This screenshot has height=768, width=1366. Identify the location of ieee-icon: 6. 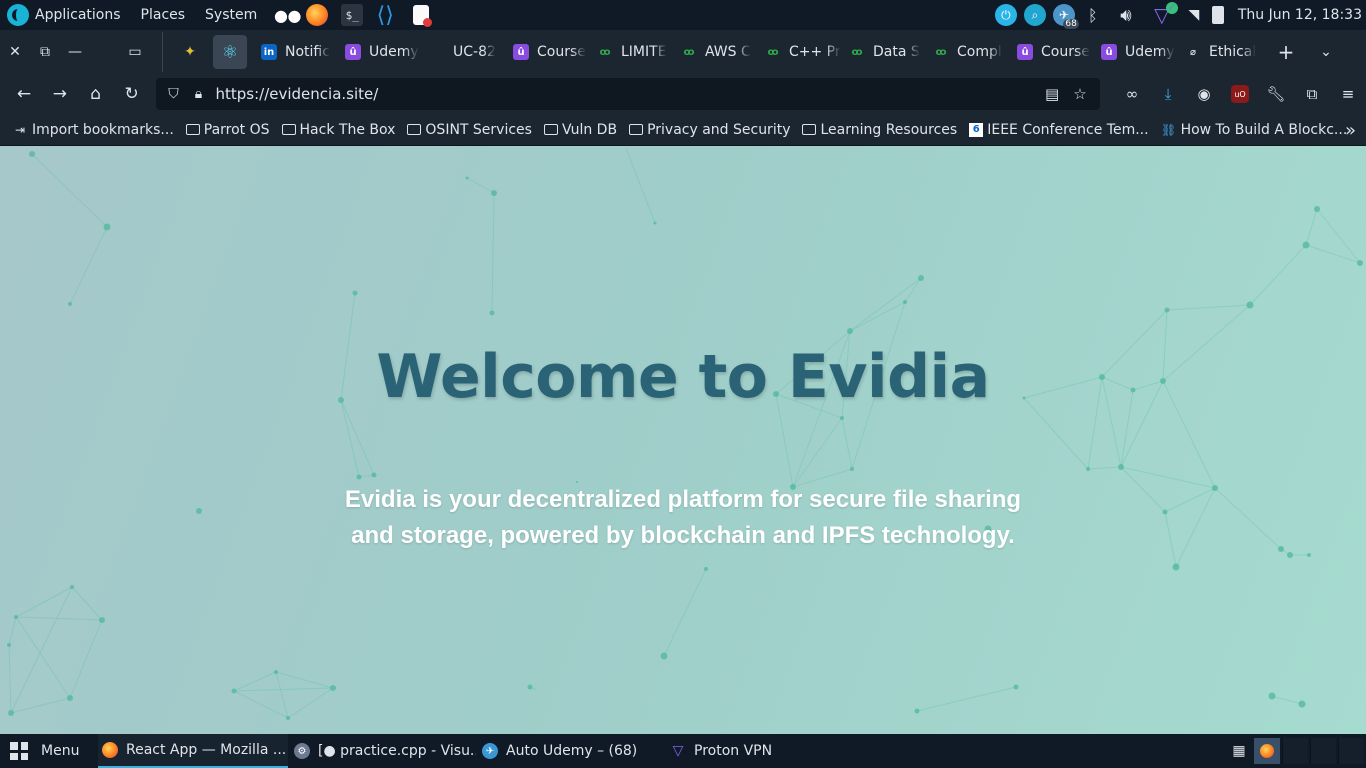
(976, 129).